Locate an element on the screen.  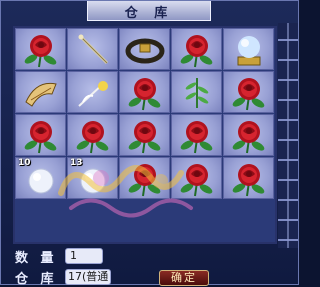
quantity-input: 1 is located at coordinates (84, 256).